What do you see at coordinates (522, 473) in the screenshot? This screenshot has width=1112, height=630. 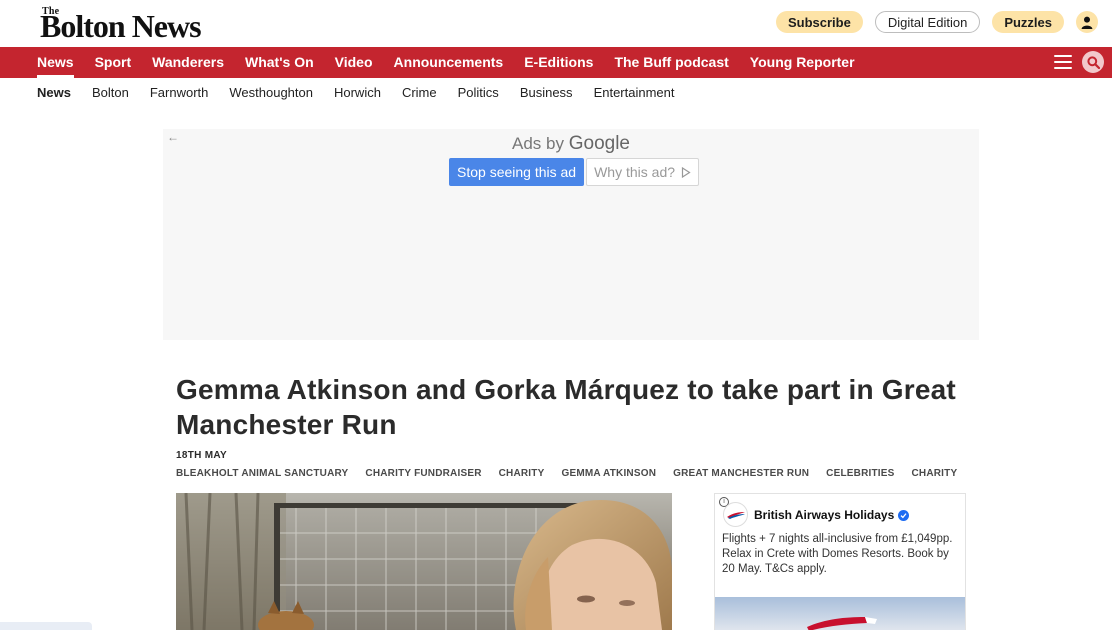 I see `tag-charity: CHARITY` at bounding box center [522, 473].